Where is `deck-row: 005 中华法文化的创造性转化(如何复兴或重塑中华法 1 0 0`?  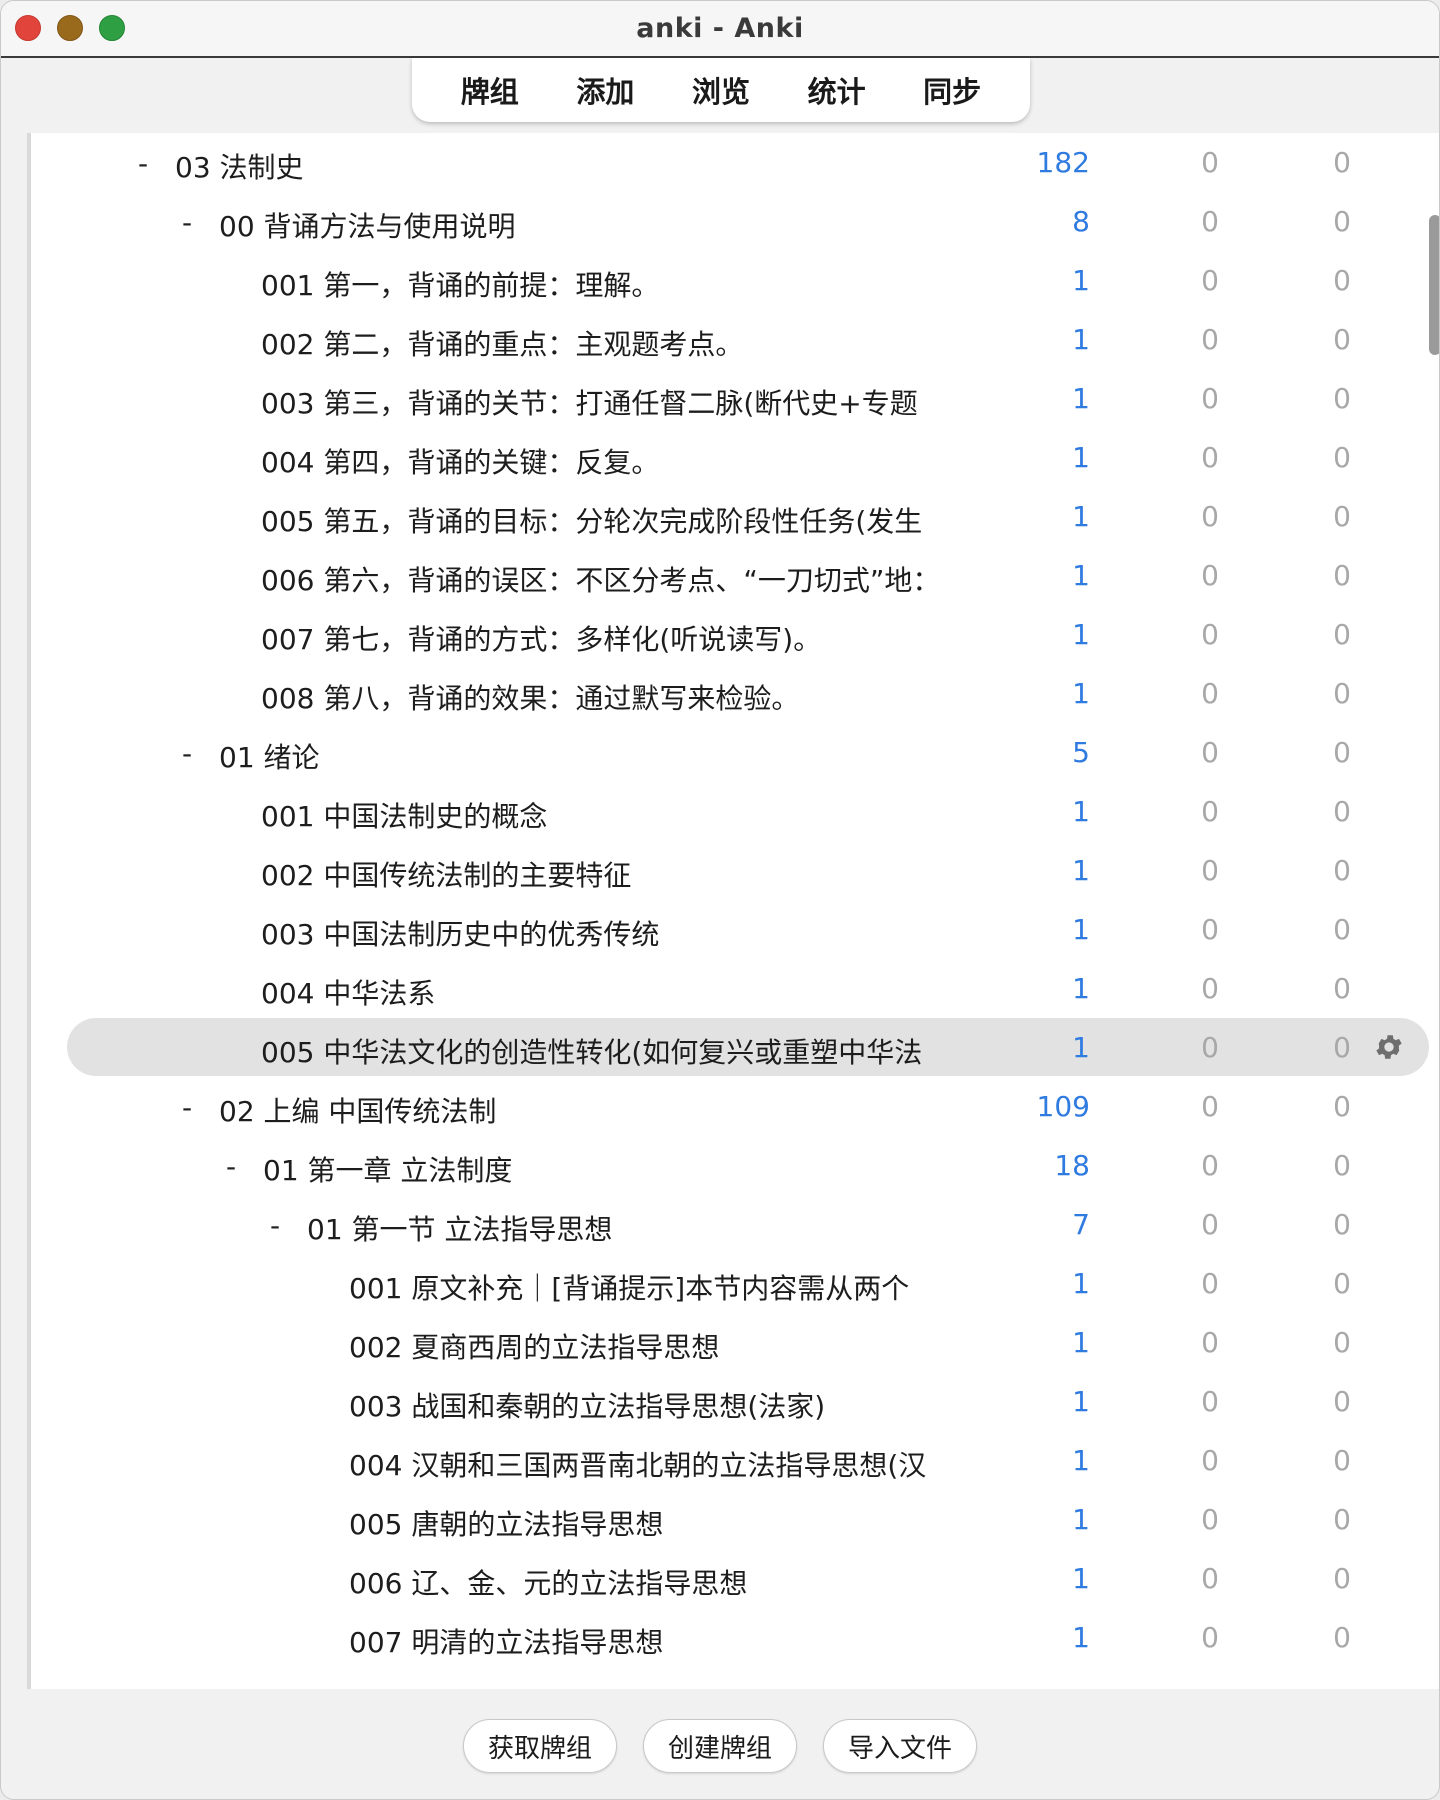 deck-row: 005 中华法文化的创造性转化(如何复兴或重塑中华法 1 0 0 is located at coordinates (735, 1047).